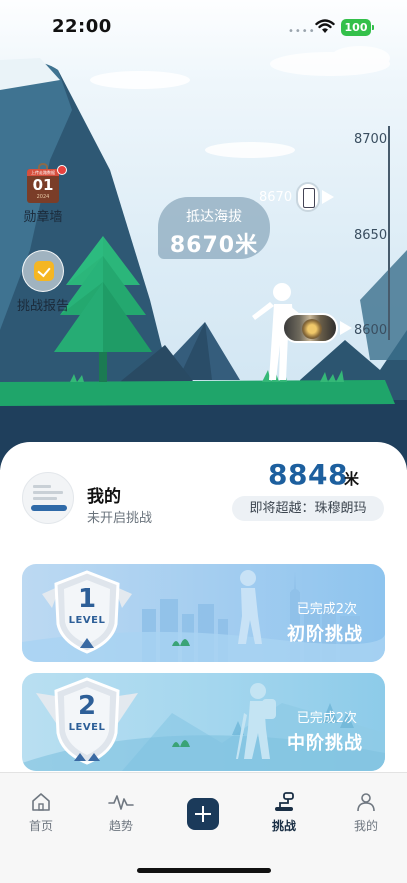 This screenshot has height=883, width=407. Describe the element at coordinates (352, 479) in the screenshot. I see `target-altitude-unit: 米` at that location.